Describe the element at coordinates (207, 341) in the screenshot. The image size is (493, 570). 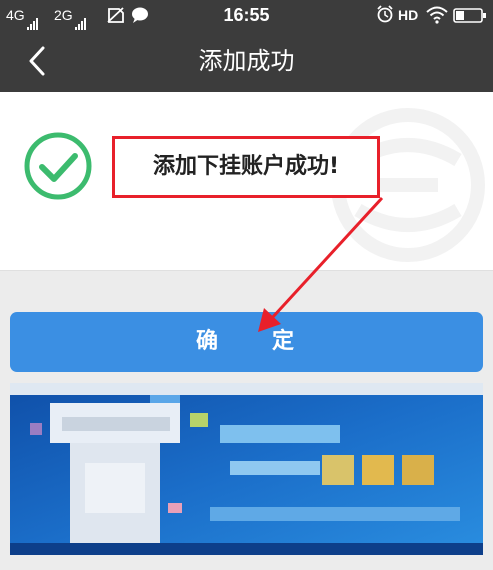
I see `confirm-label-1: 确` at that location.